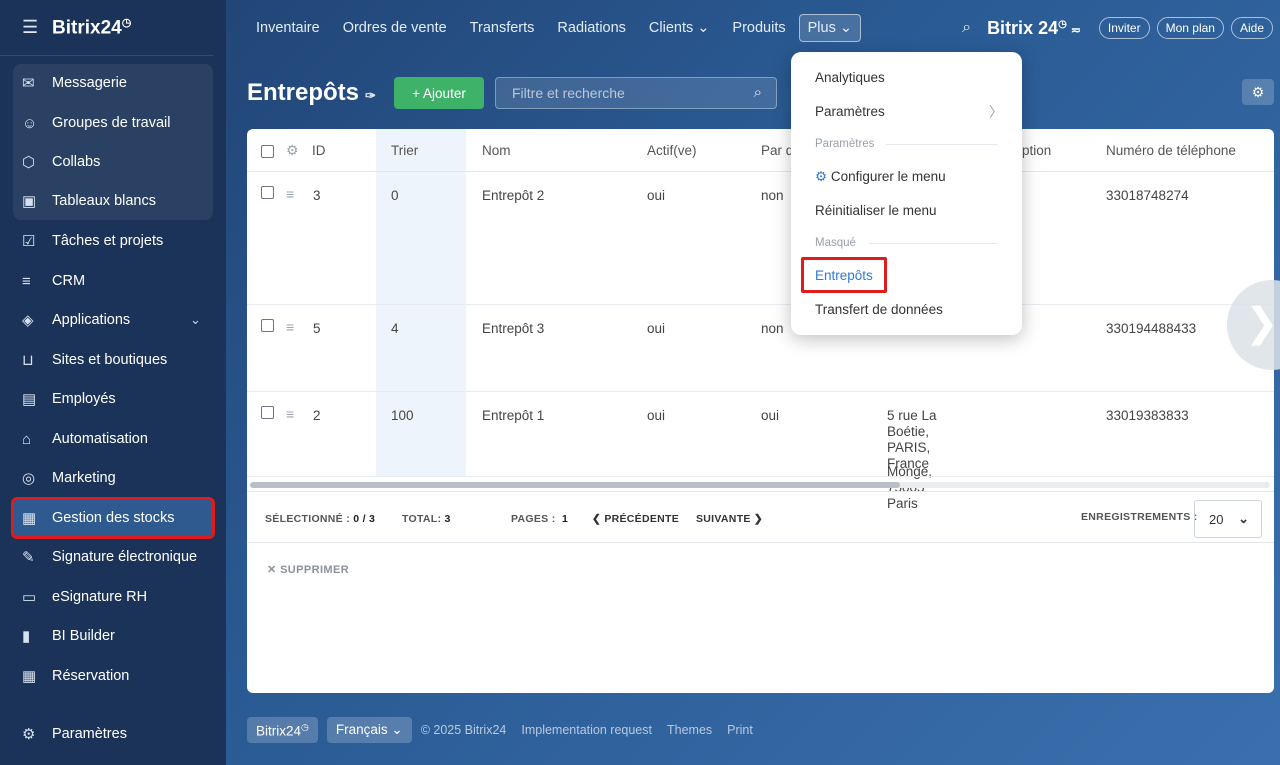  Describe the element at coordinates (28, 83) in the screenshot. I see `envelope-icon: ✉` at that location.